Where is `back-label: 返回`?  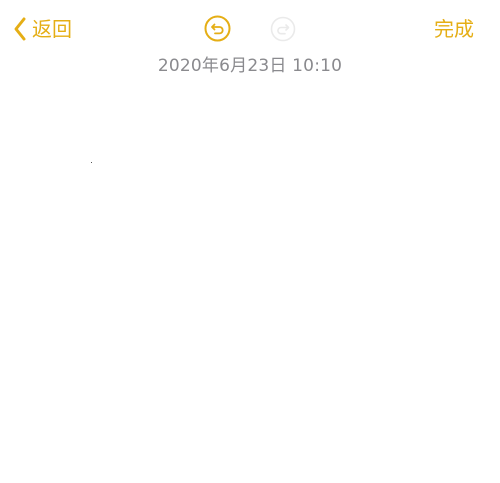 back-label: 返回 is located at coordinates (52, 29).